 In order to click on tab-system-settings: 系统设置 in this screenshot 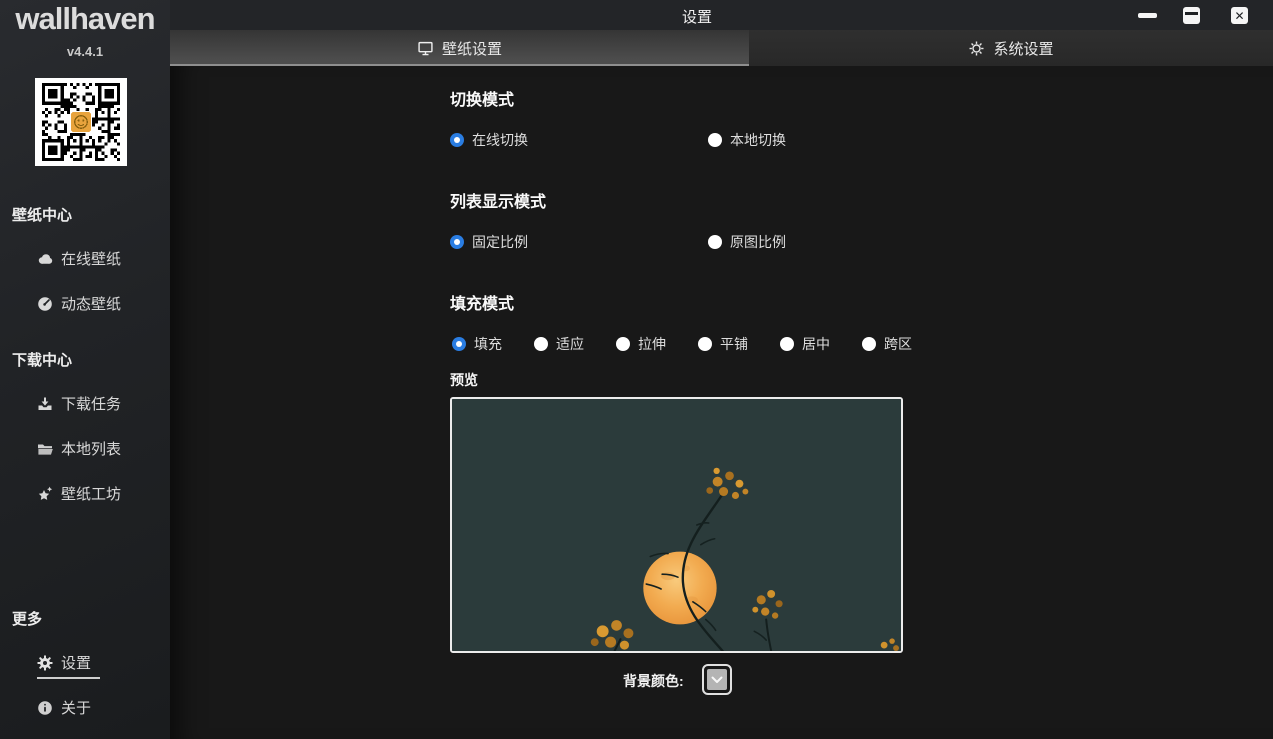, I will do `click(1011, 48)`.